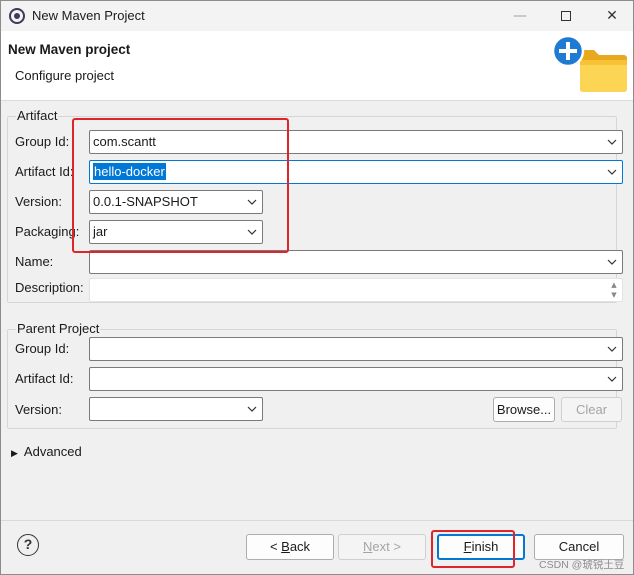 Image resolution: width=634 pixels, height=575 pixels. I want to click on back-prefix: <, so click(275, 546).